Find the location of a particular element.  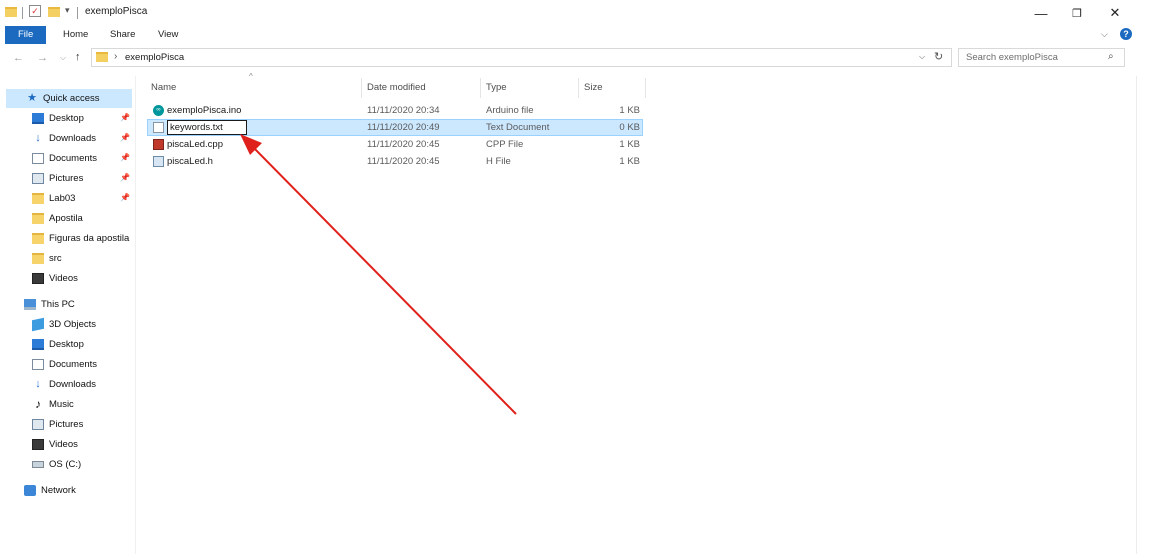

arrow-line is located at coordinates (384, 280).